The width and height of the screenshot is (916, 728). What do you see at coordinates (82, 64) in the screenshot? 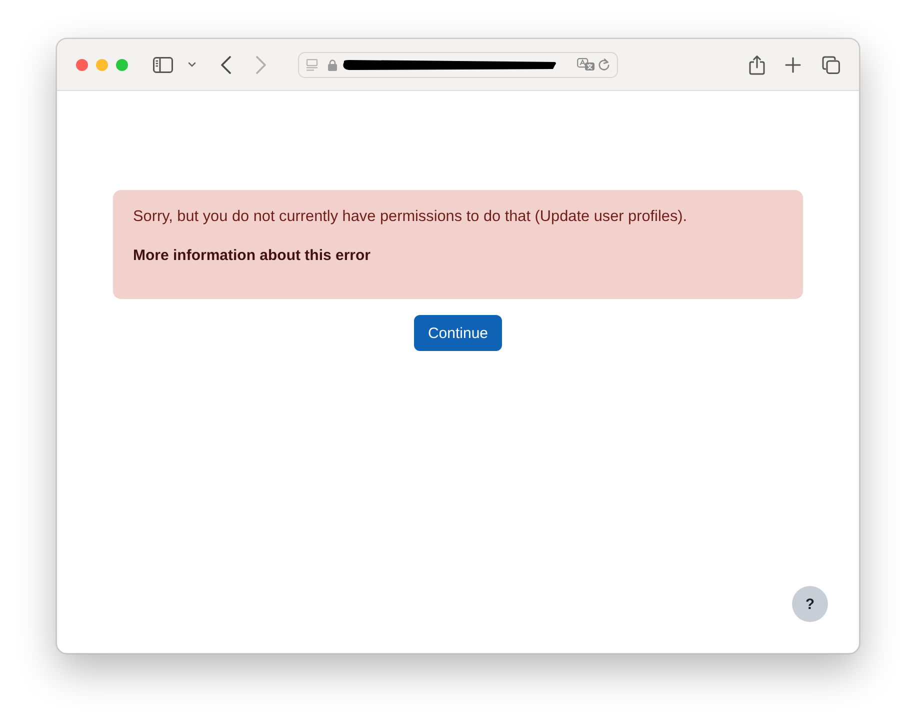
I see `close-window-icon` at bounding box center [82, 64].